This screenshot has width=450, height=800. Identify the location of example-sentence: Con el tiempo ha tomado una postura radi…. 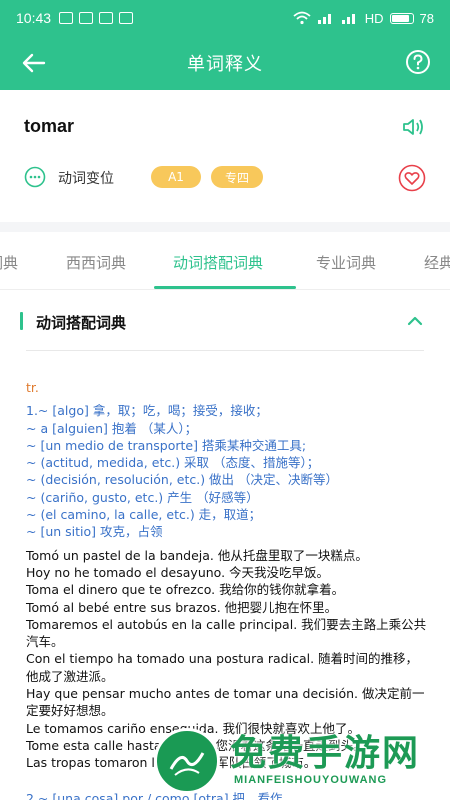
(222, 667).